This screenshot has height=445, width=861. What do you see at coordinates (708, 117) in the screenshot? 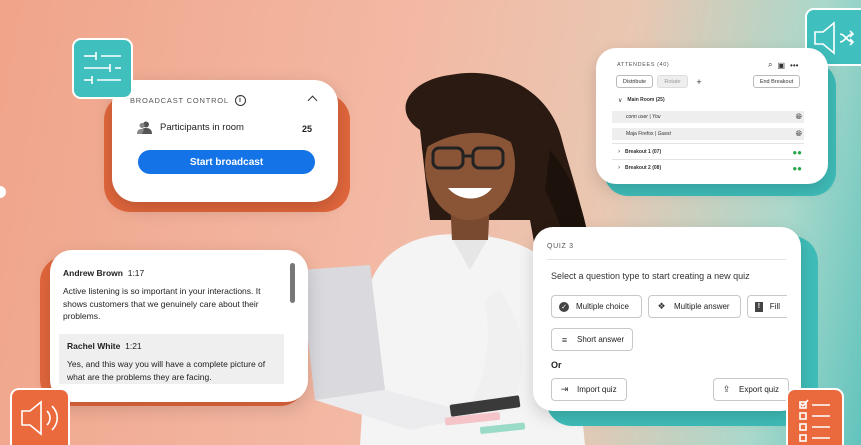
I see `attendee-row: conn user | You 🌐︎` at bounding box center [708, 117].